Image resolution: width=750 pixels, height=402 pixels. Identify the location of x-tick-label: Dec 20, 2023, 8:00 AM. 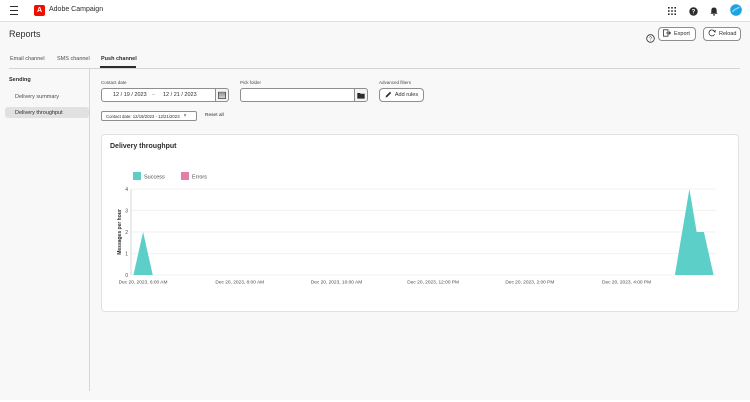
(239, 283).